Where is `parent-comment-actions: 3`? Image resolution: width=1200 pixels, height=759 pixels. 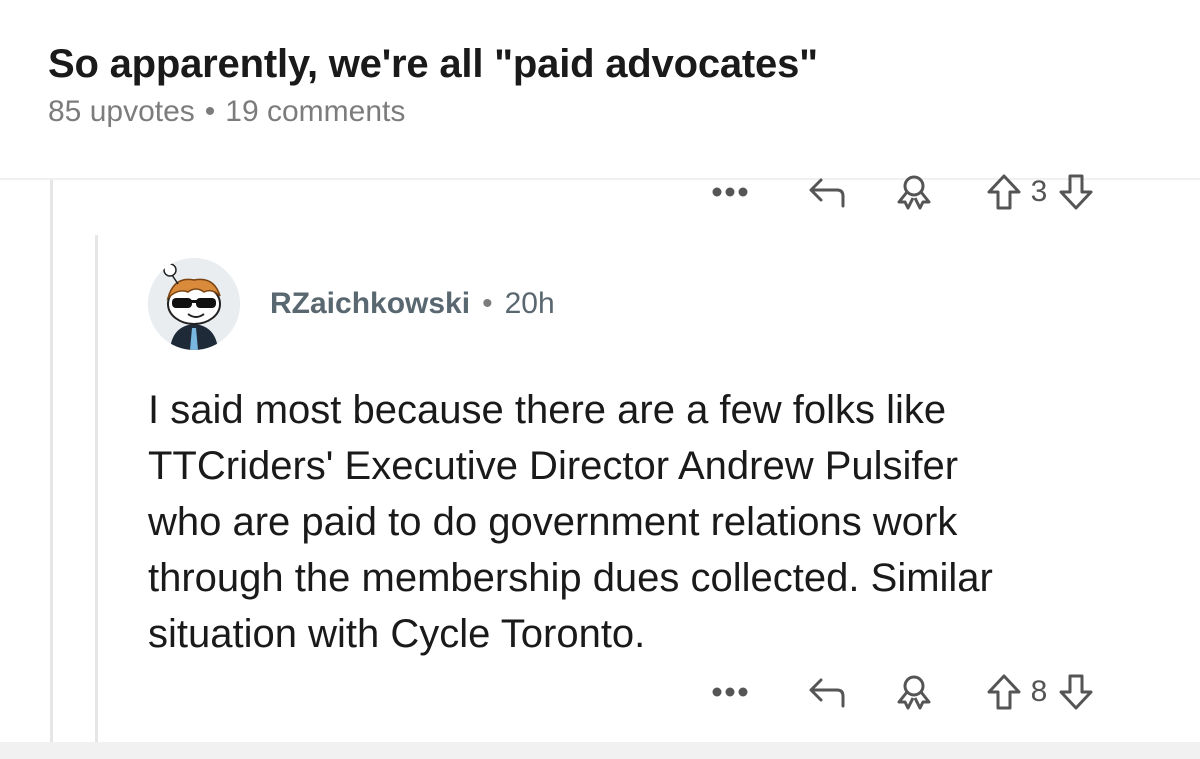 parent-comment-actions: 3 is located at coordinates (903, 192).